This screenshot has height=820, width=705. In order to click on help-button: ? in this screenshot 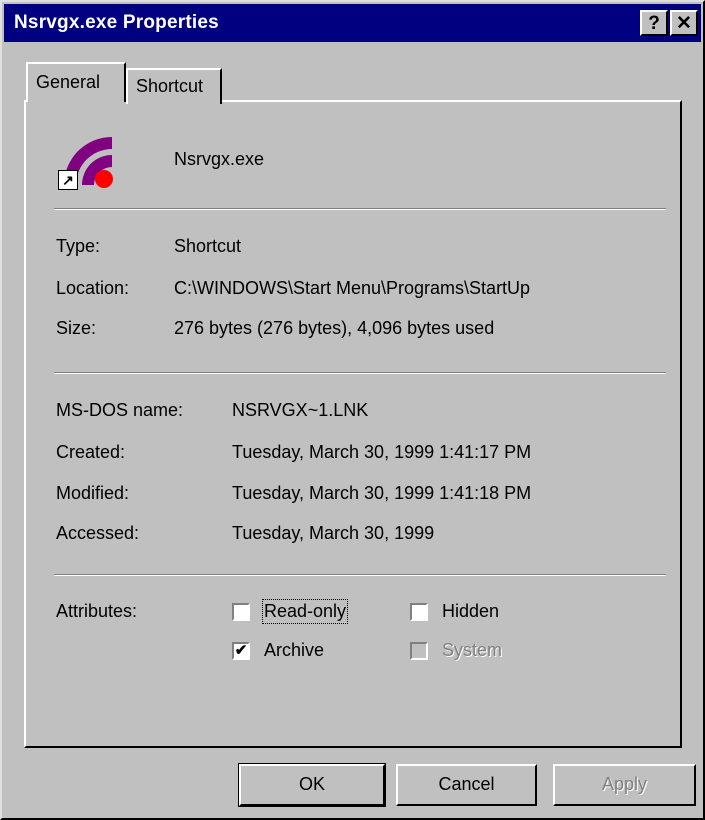, I will do `click(654, 23)`.